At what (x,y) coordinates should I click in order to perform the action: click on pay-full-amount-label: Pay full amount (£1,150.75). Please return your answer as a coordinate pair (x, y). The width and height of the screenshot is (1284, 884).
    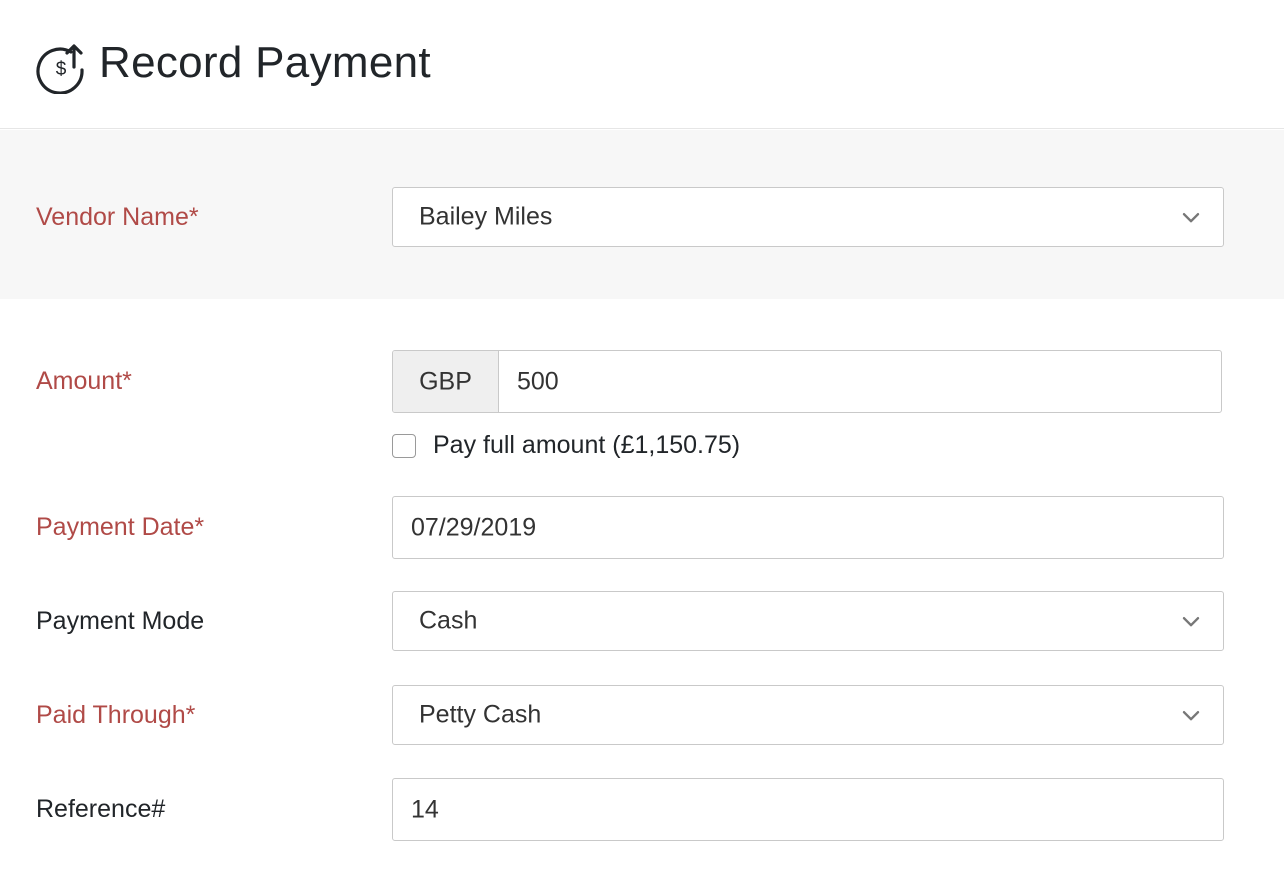
    Looking at the image, I should click on (586, 445).